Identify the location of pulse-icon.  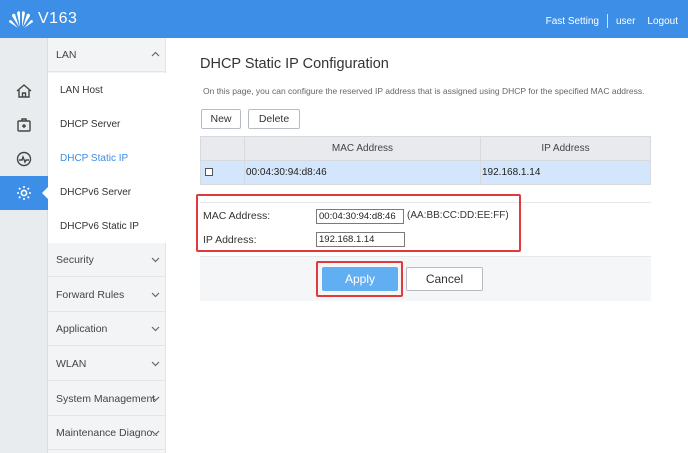
(24, 159).